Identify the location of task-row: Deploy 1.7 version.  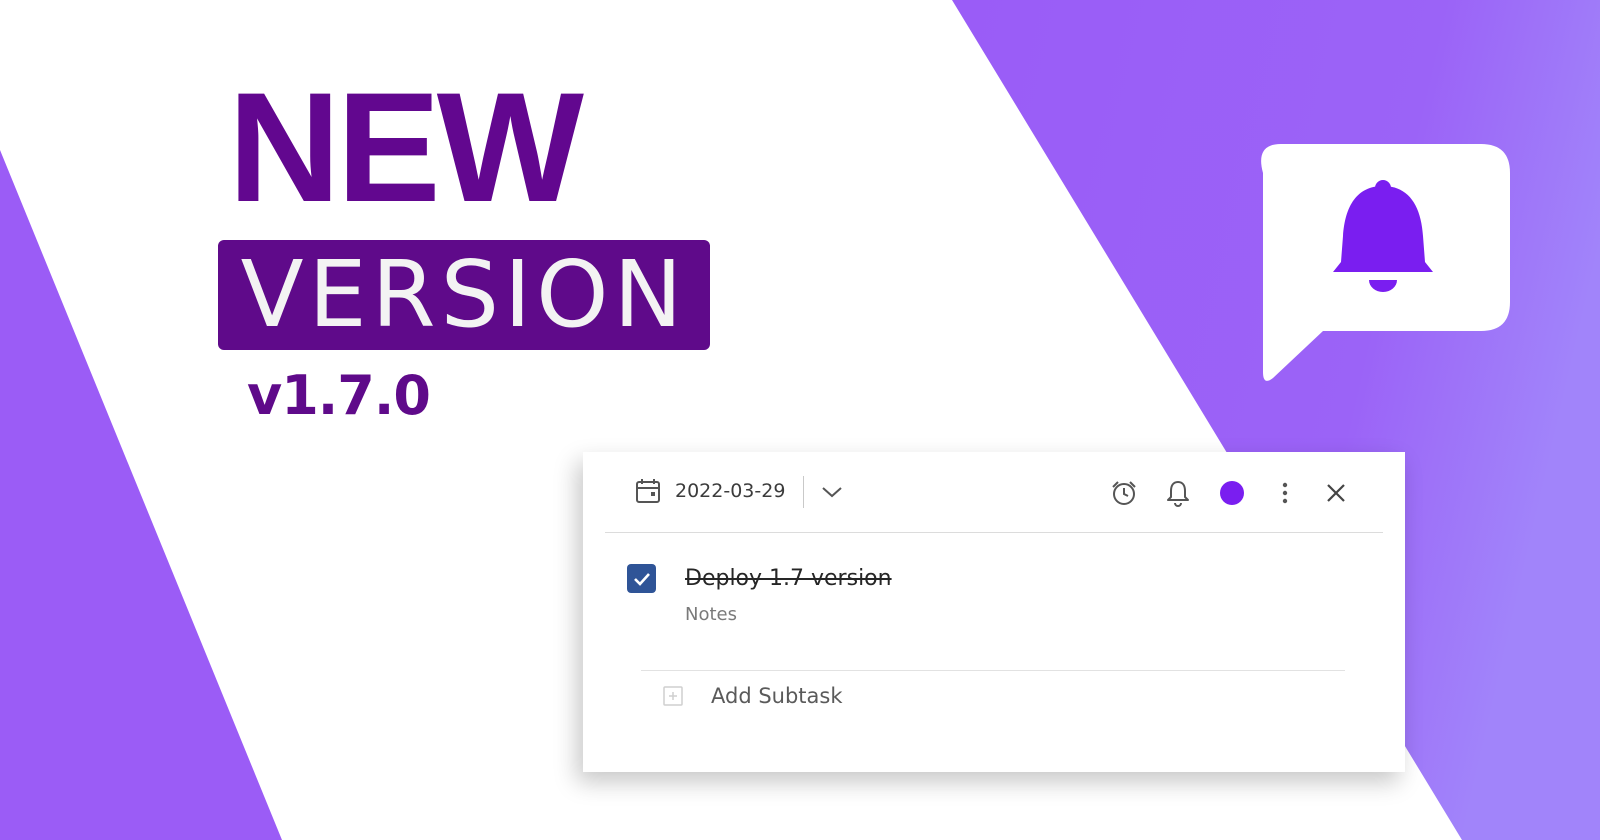
(759, 578).